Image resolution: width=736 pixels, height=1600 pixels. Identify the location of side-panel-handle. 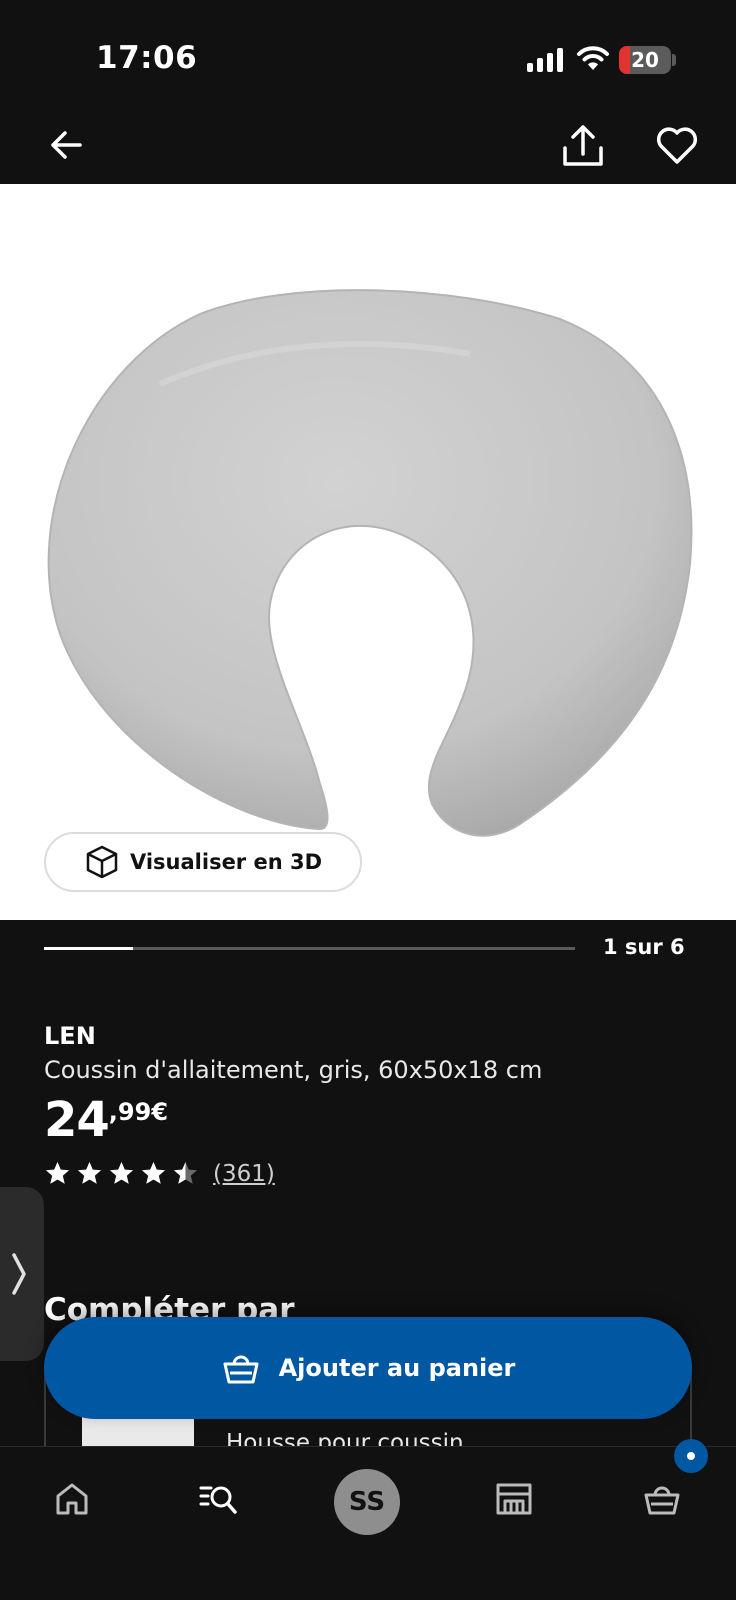
(22, 1274).